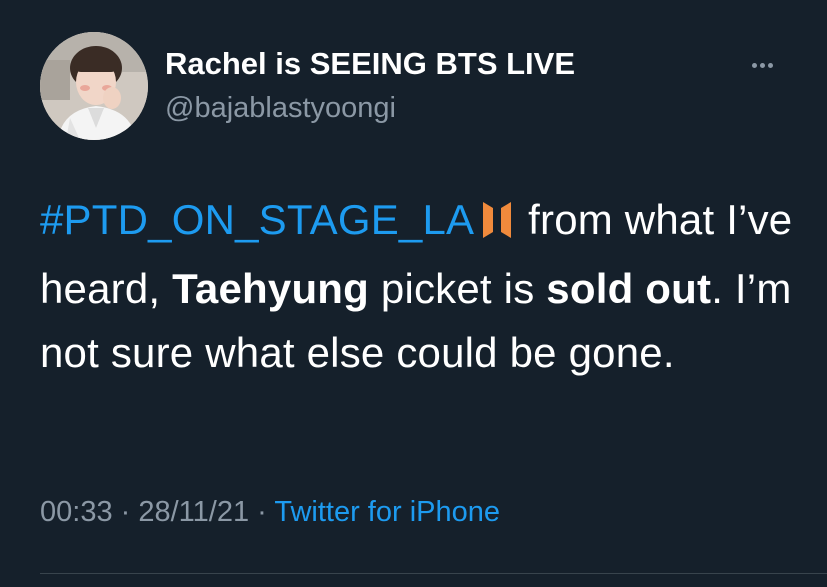 The image size is (827, 587). What do you see at coordinates (271, 288) in the screenshot?
I see `bold-name: Taehyung` at bounding box center [271, 288].